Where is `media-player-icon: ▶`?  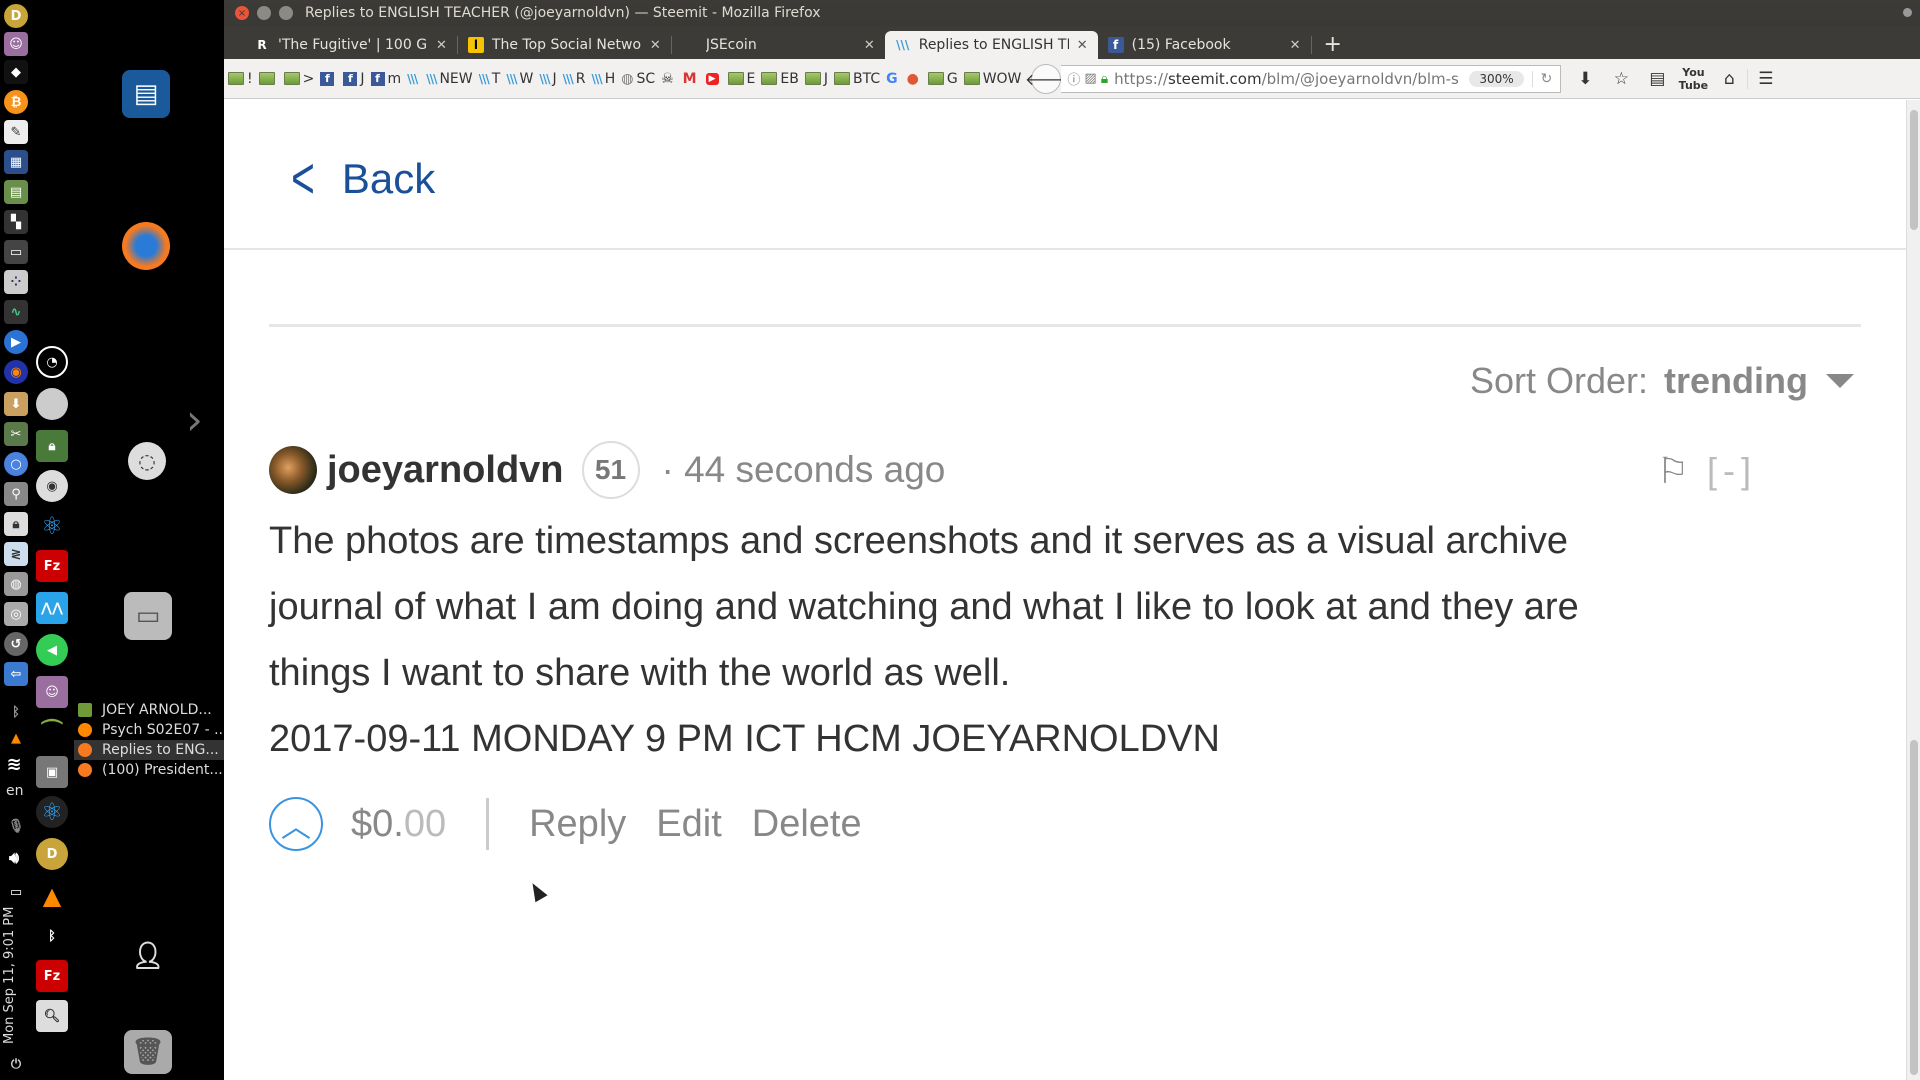
media-player-icon: ▶ is located at coordinates (16, 342).